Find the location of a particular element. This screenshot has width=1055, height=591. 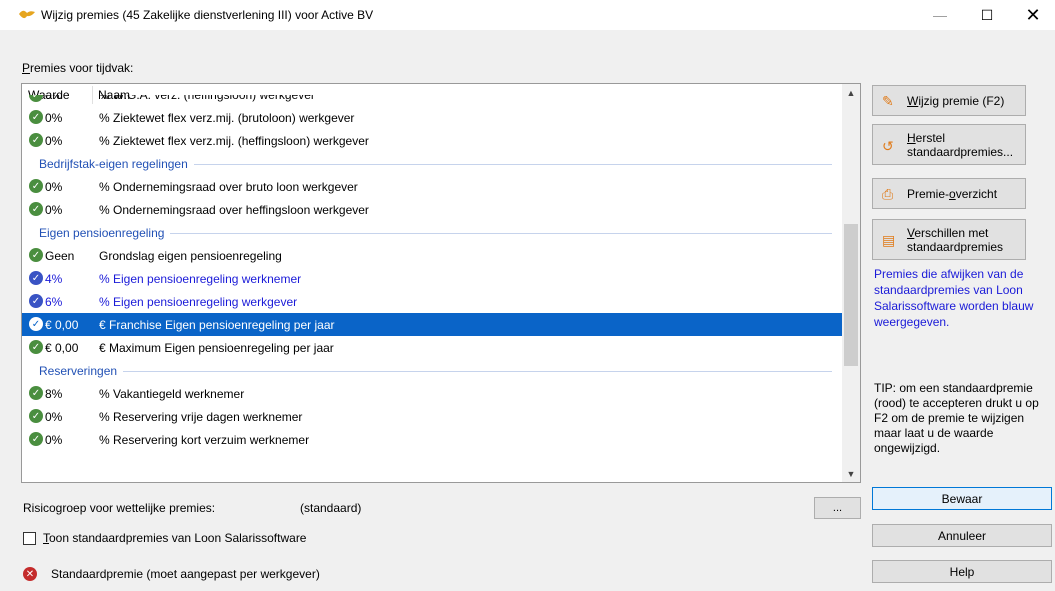

overzicht-label: Premie-overzicht is located at coordinates (952, 194).